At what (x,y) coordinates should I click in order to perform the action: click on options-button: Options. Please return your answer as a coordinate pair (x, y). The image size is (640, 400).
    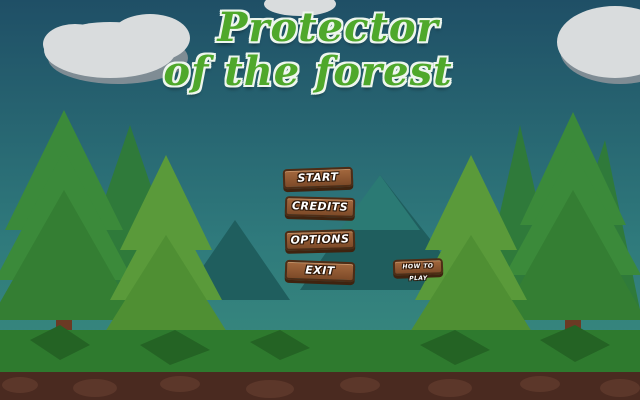
    Looking at the image, I should click on (320, 240).